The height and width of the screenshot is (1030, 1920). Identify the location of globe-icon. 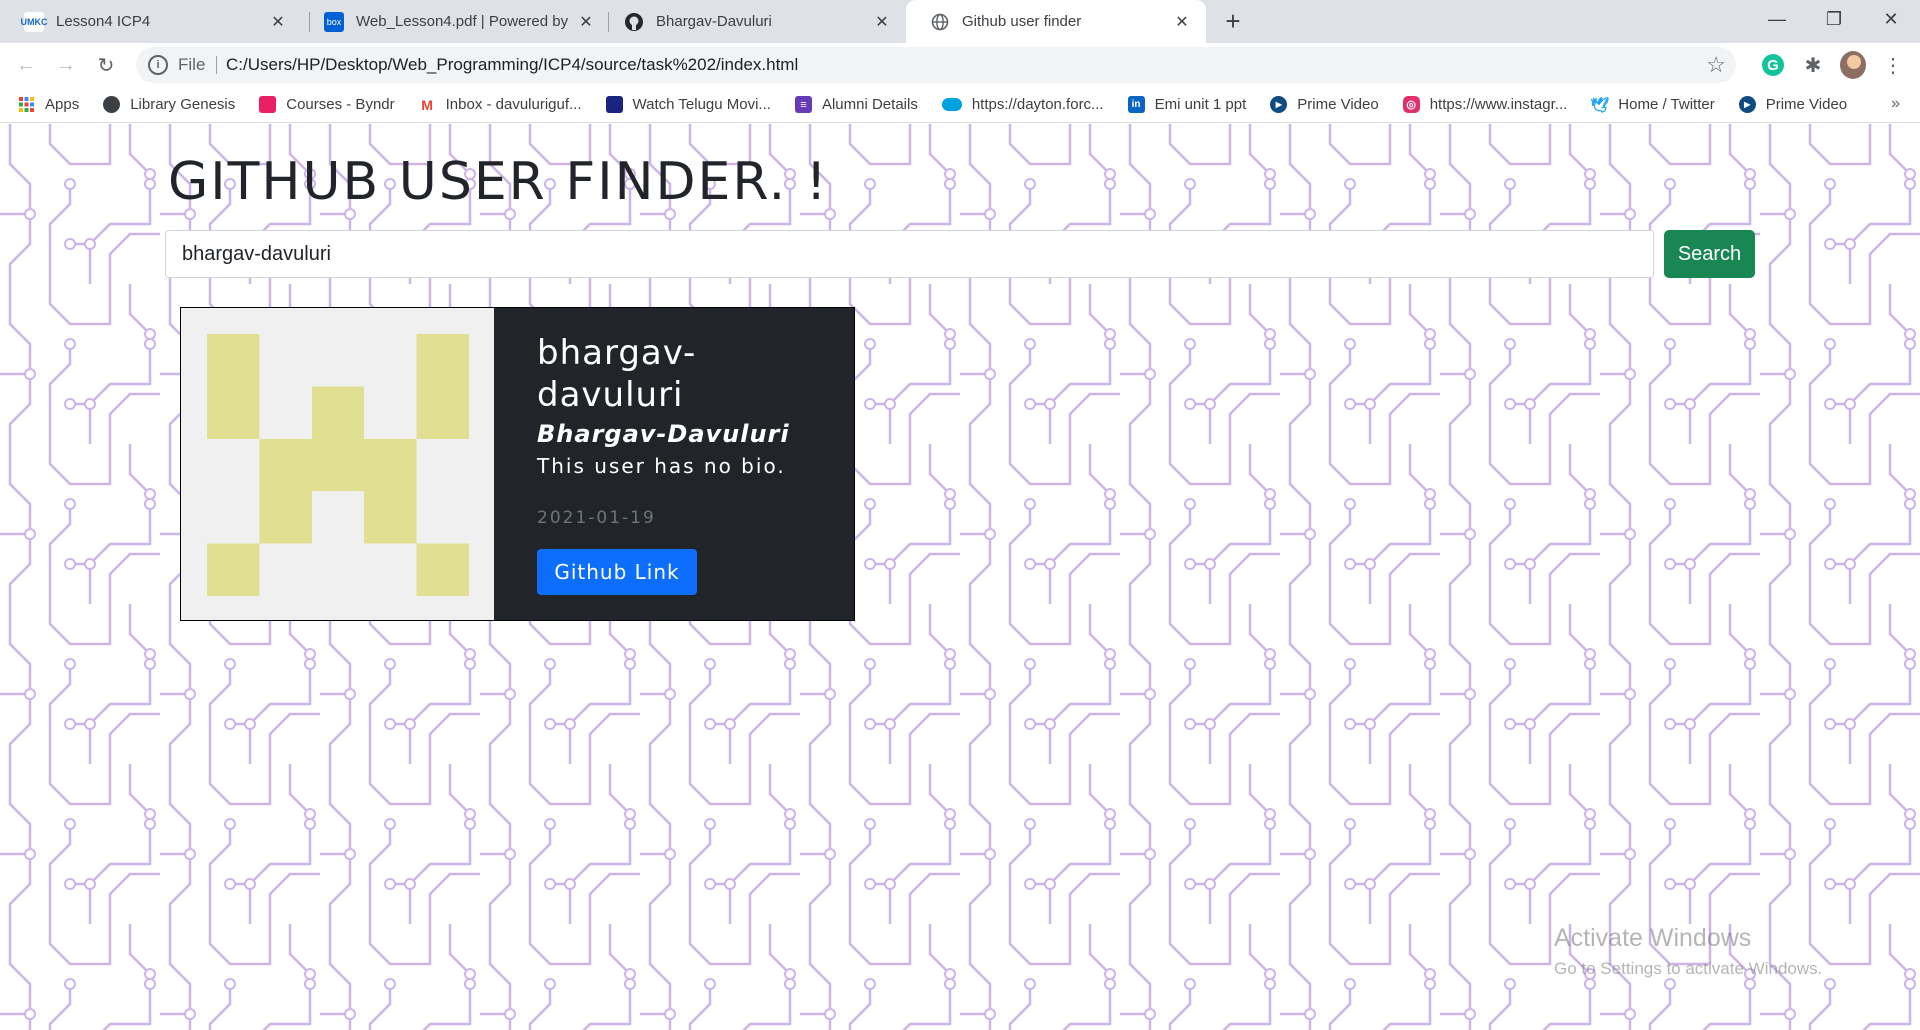
(940, 22).